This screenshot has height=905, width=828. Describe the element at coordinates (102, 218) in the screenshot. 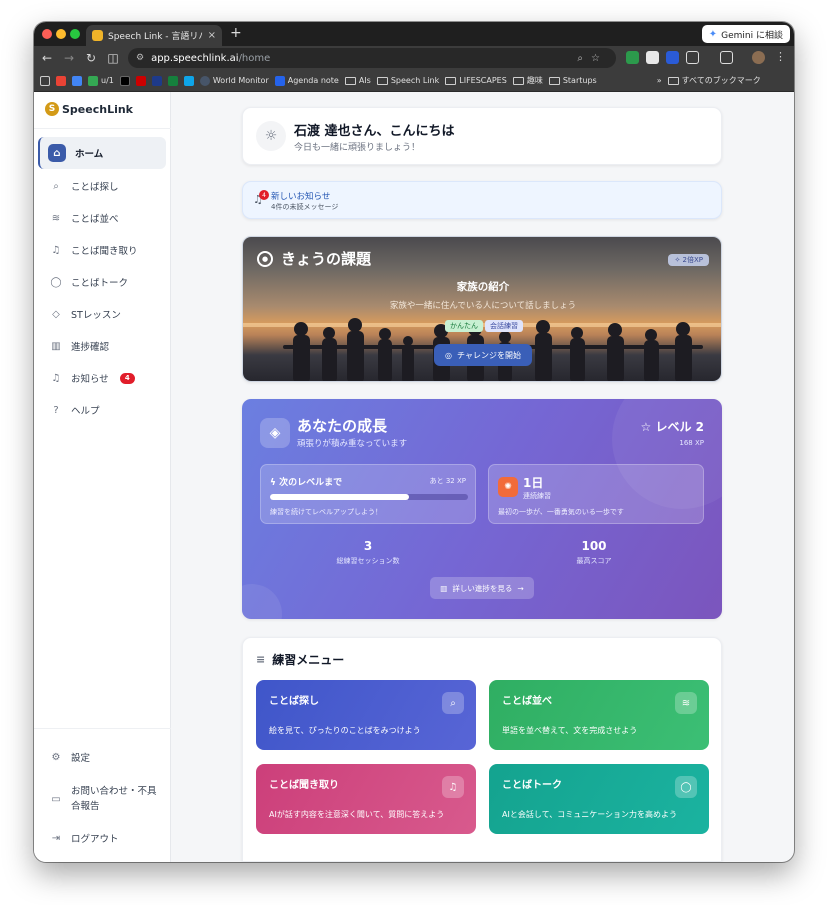

I see `sidebar-item-word-order: ≋ ことば並べ` at that location.